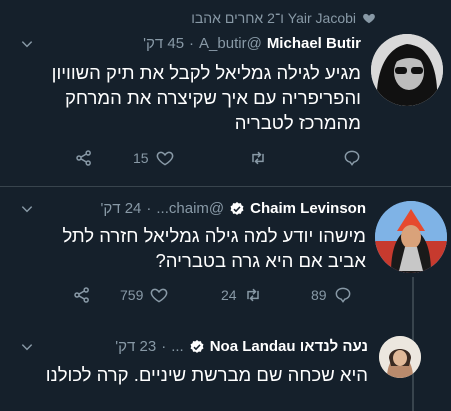 The width and height of the screenshot is (451, 411). What do you see at coordinates (206, 374) in the screenshot?
I see `tweet-text: היא שכחה שם מברשת שיניים. קרה לכולנו` at bounding box center [206, 374].